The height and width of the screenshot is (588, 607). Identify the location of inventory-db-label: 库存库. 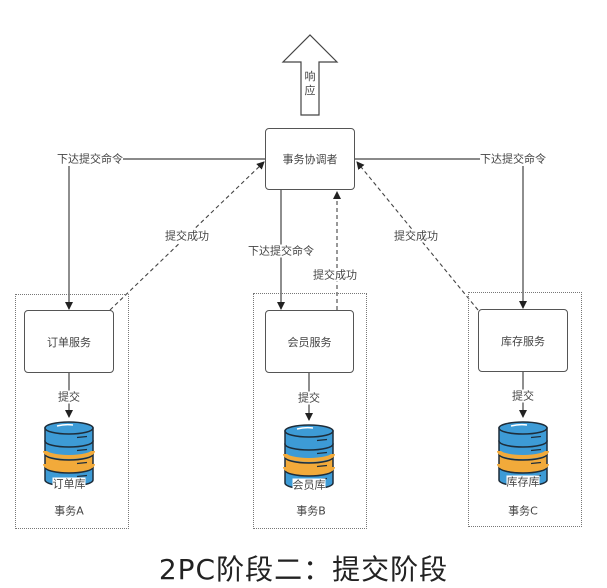
(523, 482).